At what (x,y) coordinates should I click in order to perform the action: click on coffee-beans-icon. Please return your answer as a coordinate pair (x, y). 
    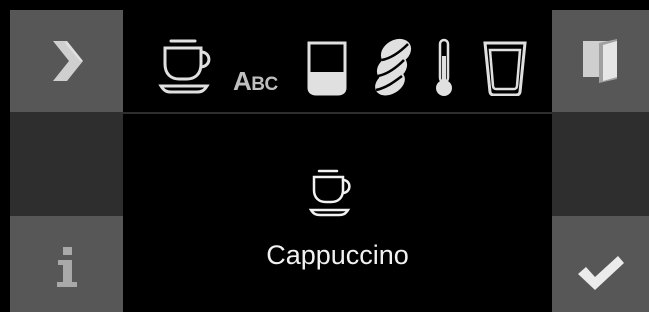
    Looking at the image, I should click on (394, 67).